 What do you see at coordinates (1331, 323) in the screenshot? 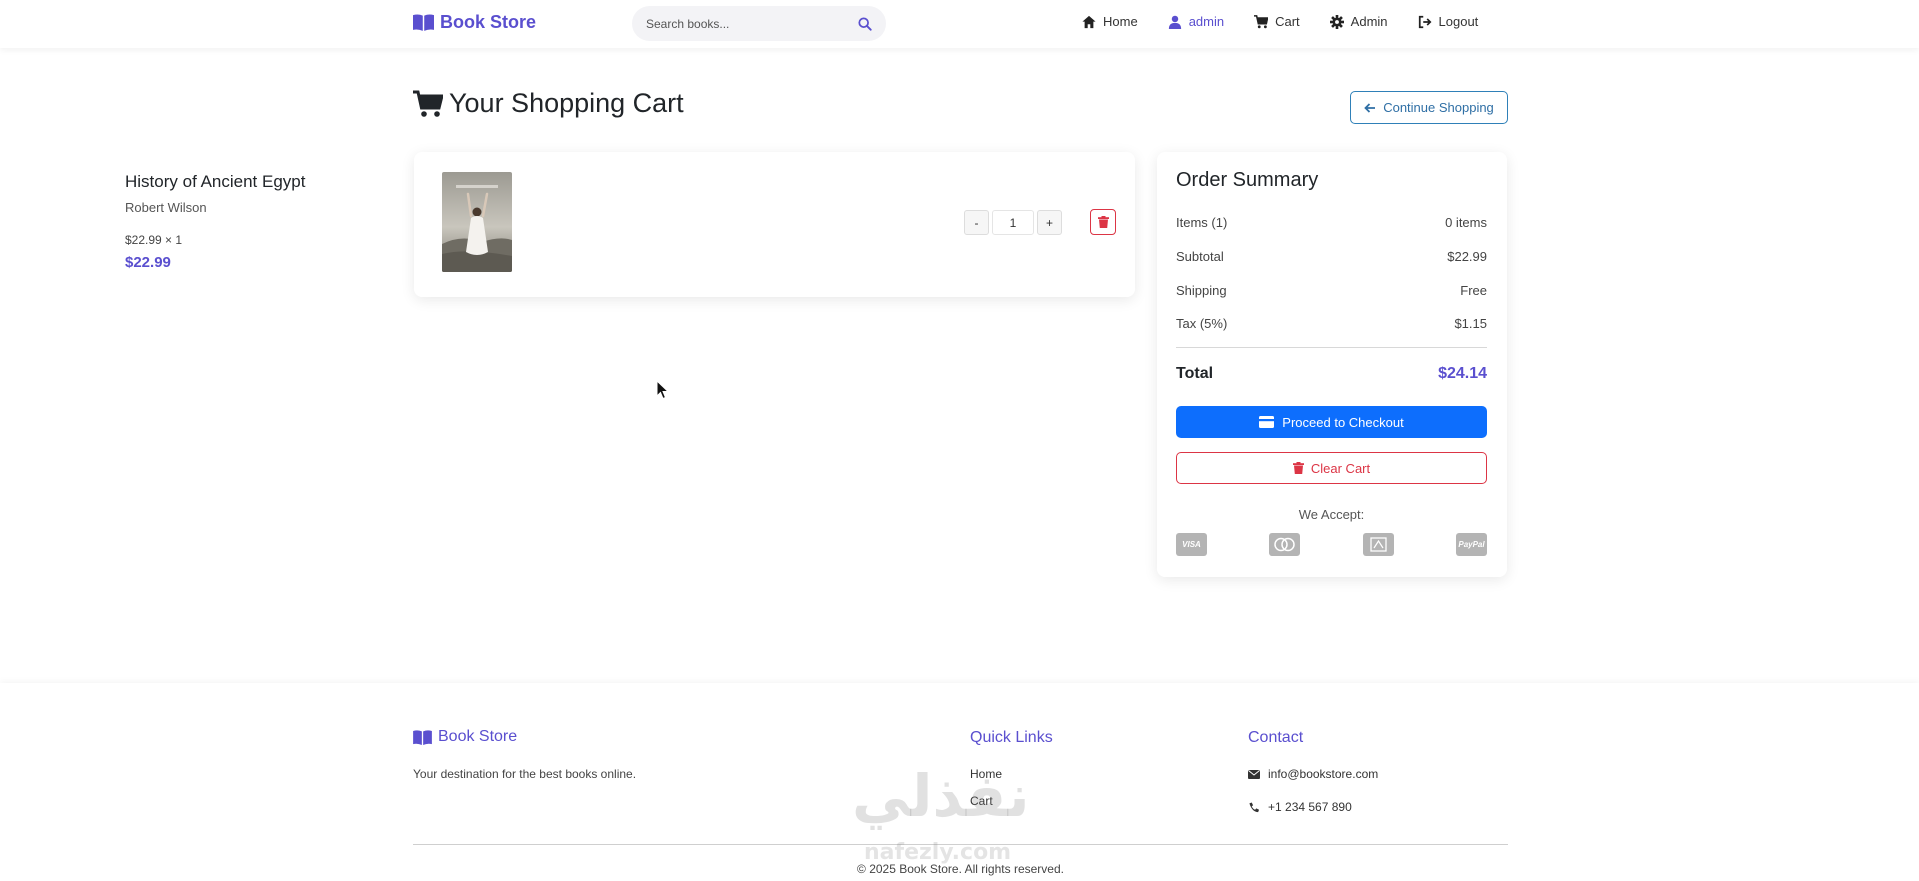
I see `summary-row-tax: Tax (5%) $1.15` at bounding box center [1331, 323].